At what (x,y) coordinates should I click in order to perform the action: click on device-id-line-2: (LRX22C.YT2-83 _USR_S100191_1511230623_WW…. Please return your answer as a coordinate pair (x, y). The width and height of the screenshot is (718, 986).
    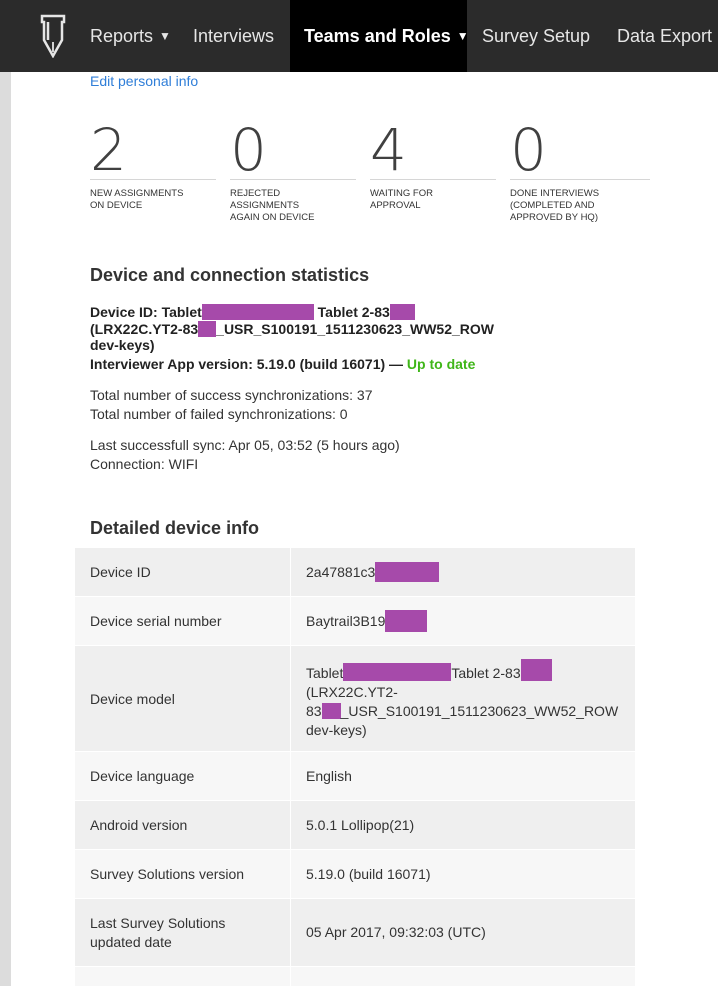
    Looking at the image, I should click on (292, 329).